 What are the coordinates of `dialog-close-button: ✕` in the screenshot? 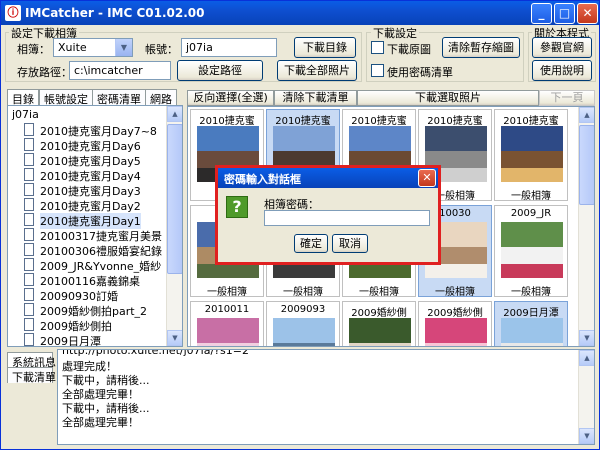 It's located at (427, 178).